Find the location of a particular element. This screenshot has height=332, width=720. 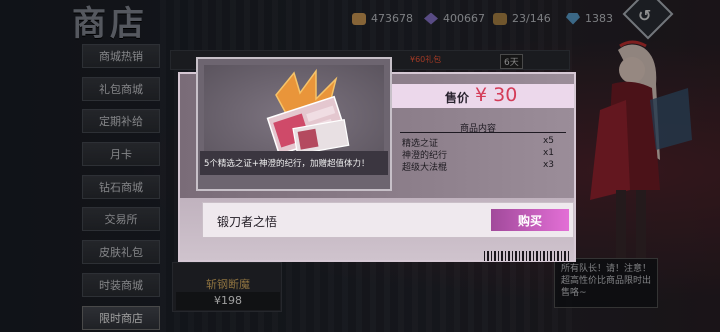

product-caption: 5个精选之证+神澄的纪行，加赠超值体力！ is located at coordinates (294, 163).